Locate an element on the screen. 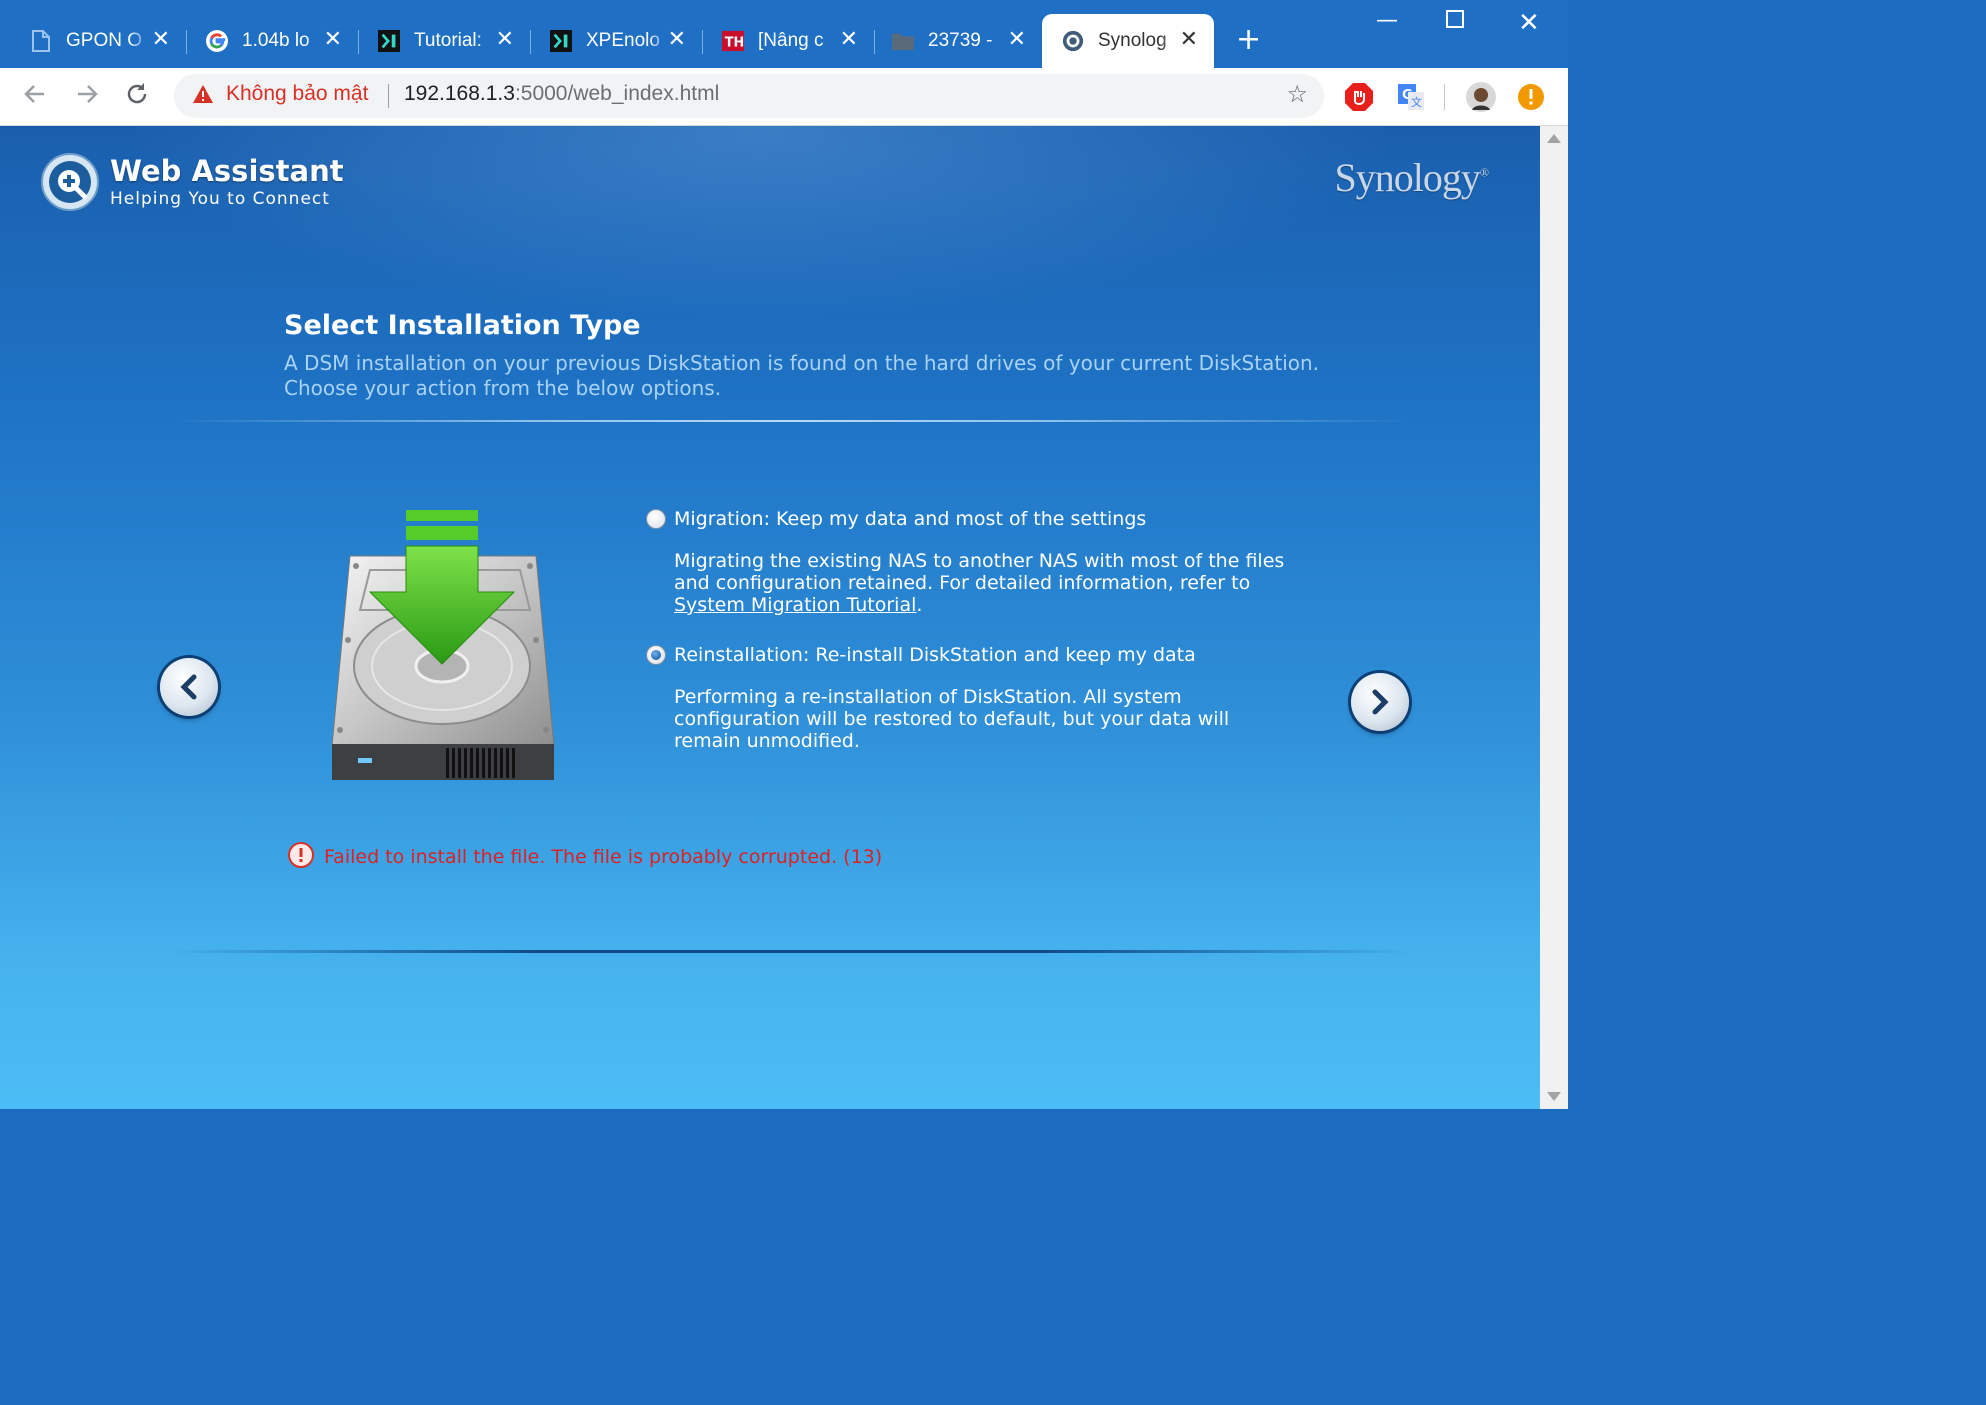  update-alert-icon is located at coordinates (1531, 97).